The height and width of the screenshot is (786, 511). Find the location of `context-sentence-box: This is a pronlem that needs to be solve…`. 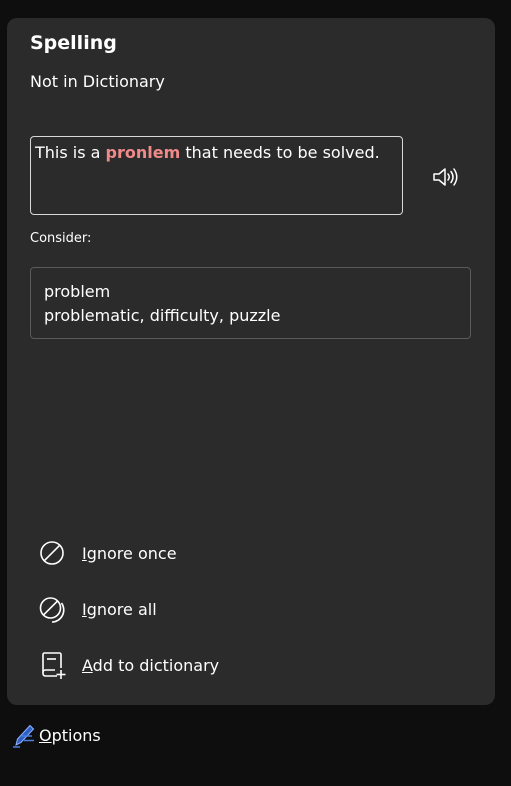

context-sentence-box: This is a pronlem that needs to be solve… is located at coordinates (216, 175).